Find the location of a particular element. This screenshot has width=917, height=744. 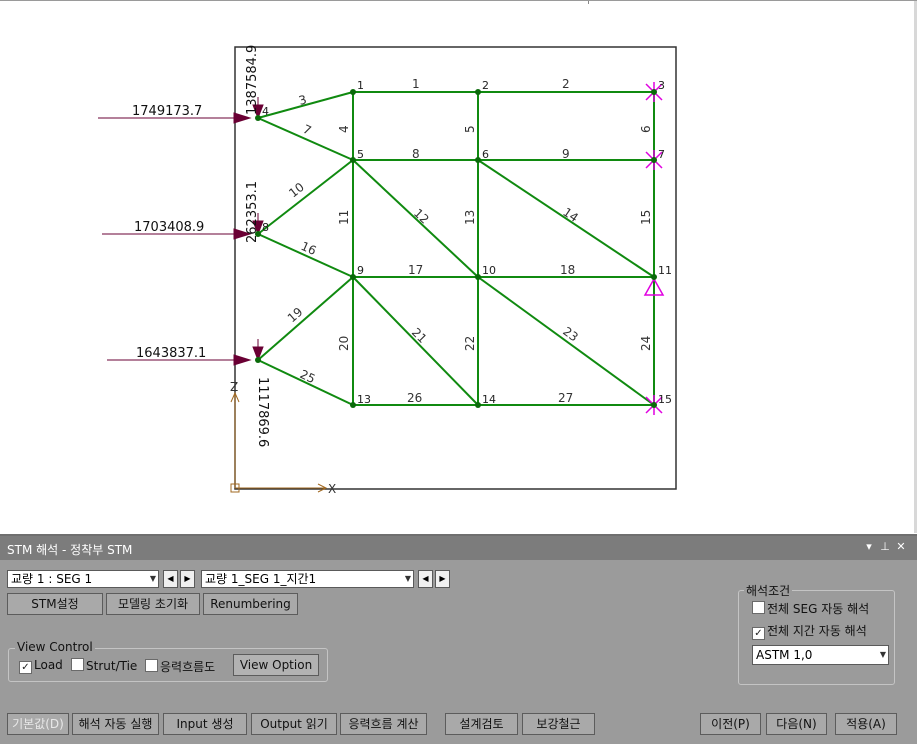

member-label: 8 is located at coordinates (416, 154).